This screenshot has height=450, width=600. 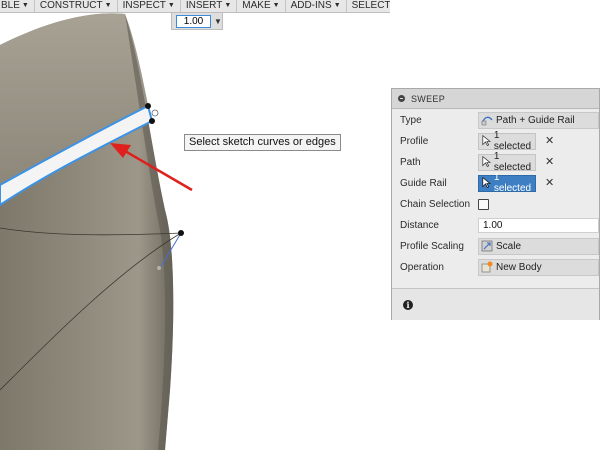 I want to click on toolbar-menu-construct: CONSTRUCT ▼, so click(x=76, y=6).